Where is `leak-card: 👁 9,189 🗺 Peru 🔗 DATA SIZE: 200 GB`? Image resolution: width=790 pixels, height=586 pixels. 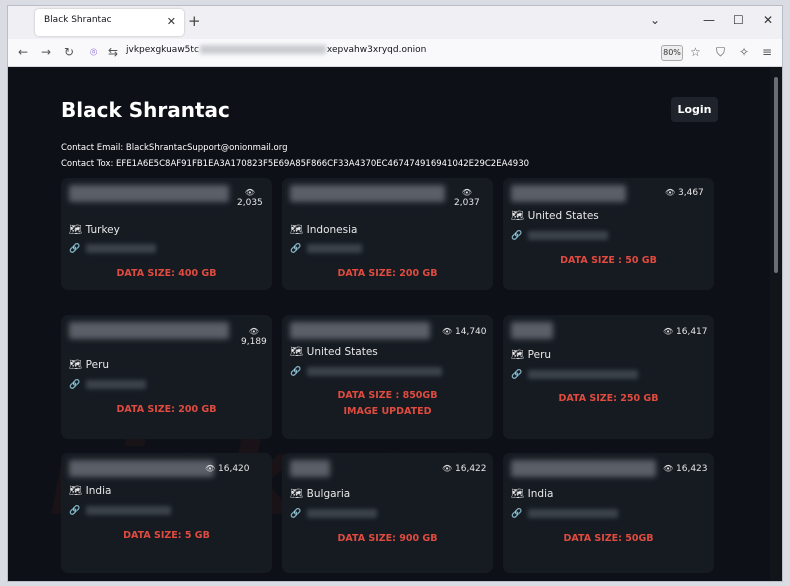
leak-card: 👁 9,189 🗺 Peru 🔗 DATA SIZE: 200 GB is located at coordinates (166, 377).